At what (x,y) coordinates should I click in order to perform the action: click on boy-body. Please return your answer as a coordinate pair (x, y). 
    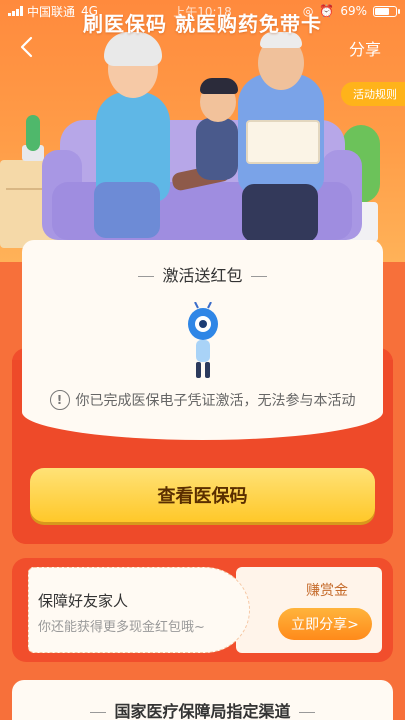
    Looking at the image, I should click on (217, 149).